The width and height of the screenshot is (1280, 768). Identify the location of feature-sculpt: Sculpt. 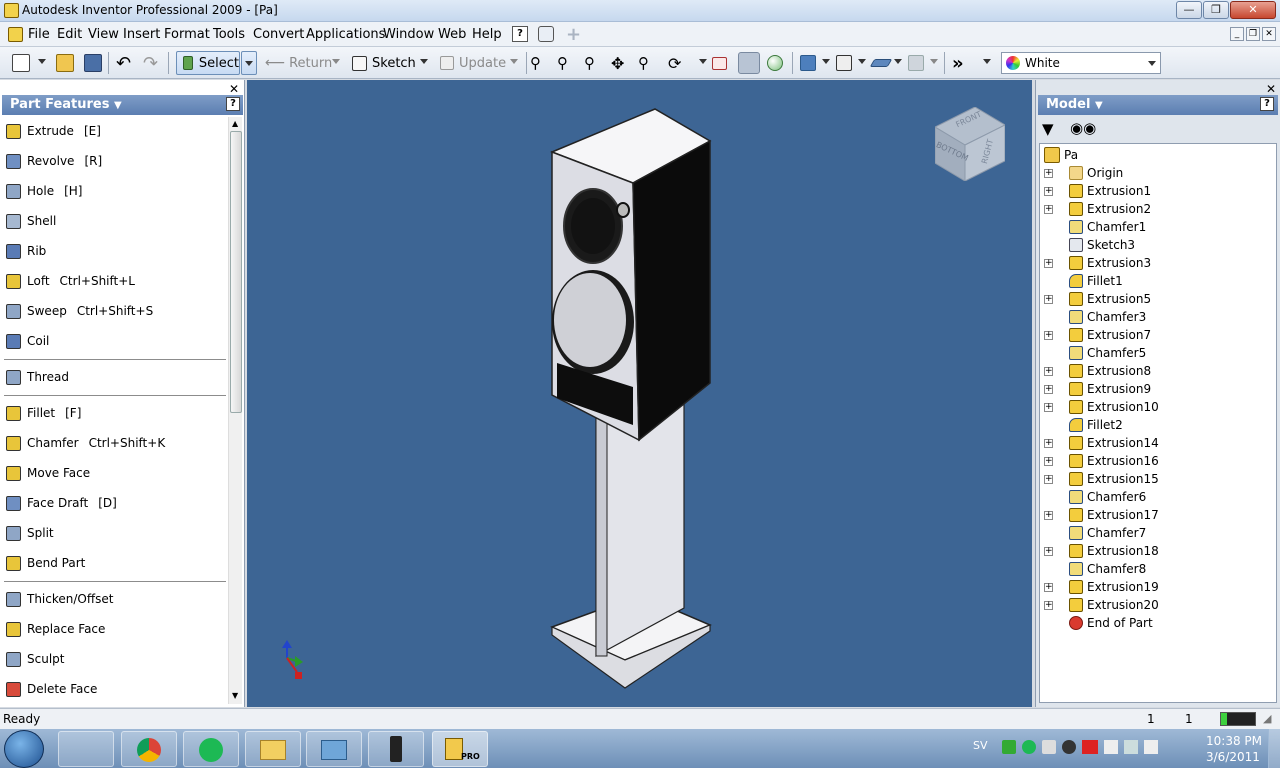
(35, 659).